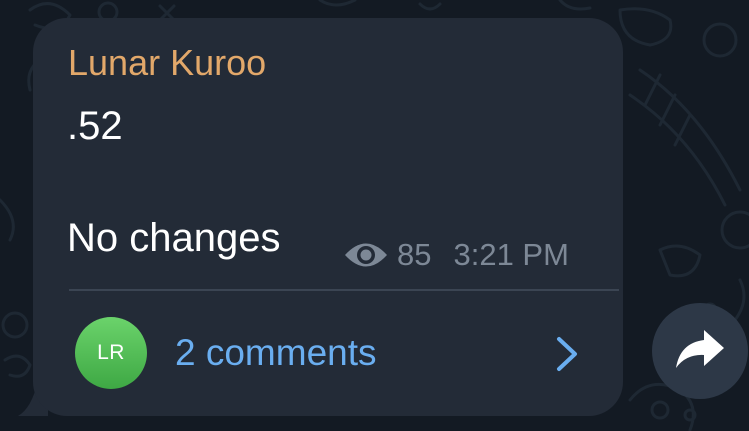  I want to click on message-text-line-2: No changes, so click(174, 238).